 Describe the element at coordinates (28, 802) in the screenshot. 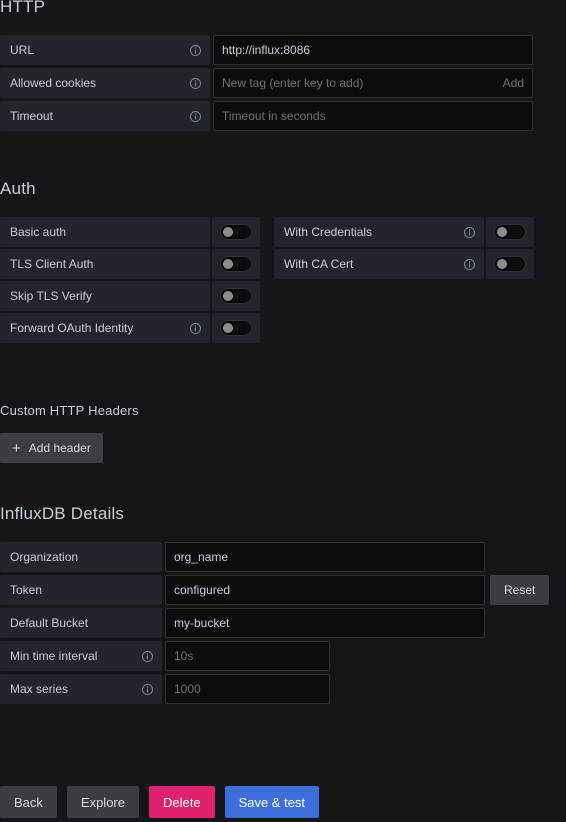

I see `back-button: Back` at that location.